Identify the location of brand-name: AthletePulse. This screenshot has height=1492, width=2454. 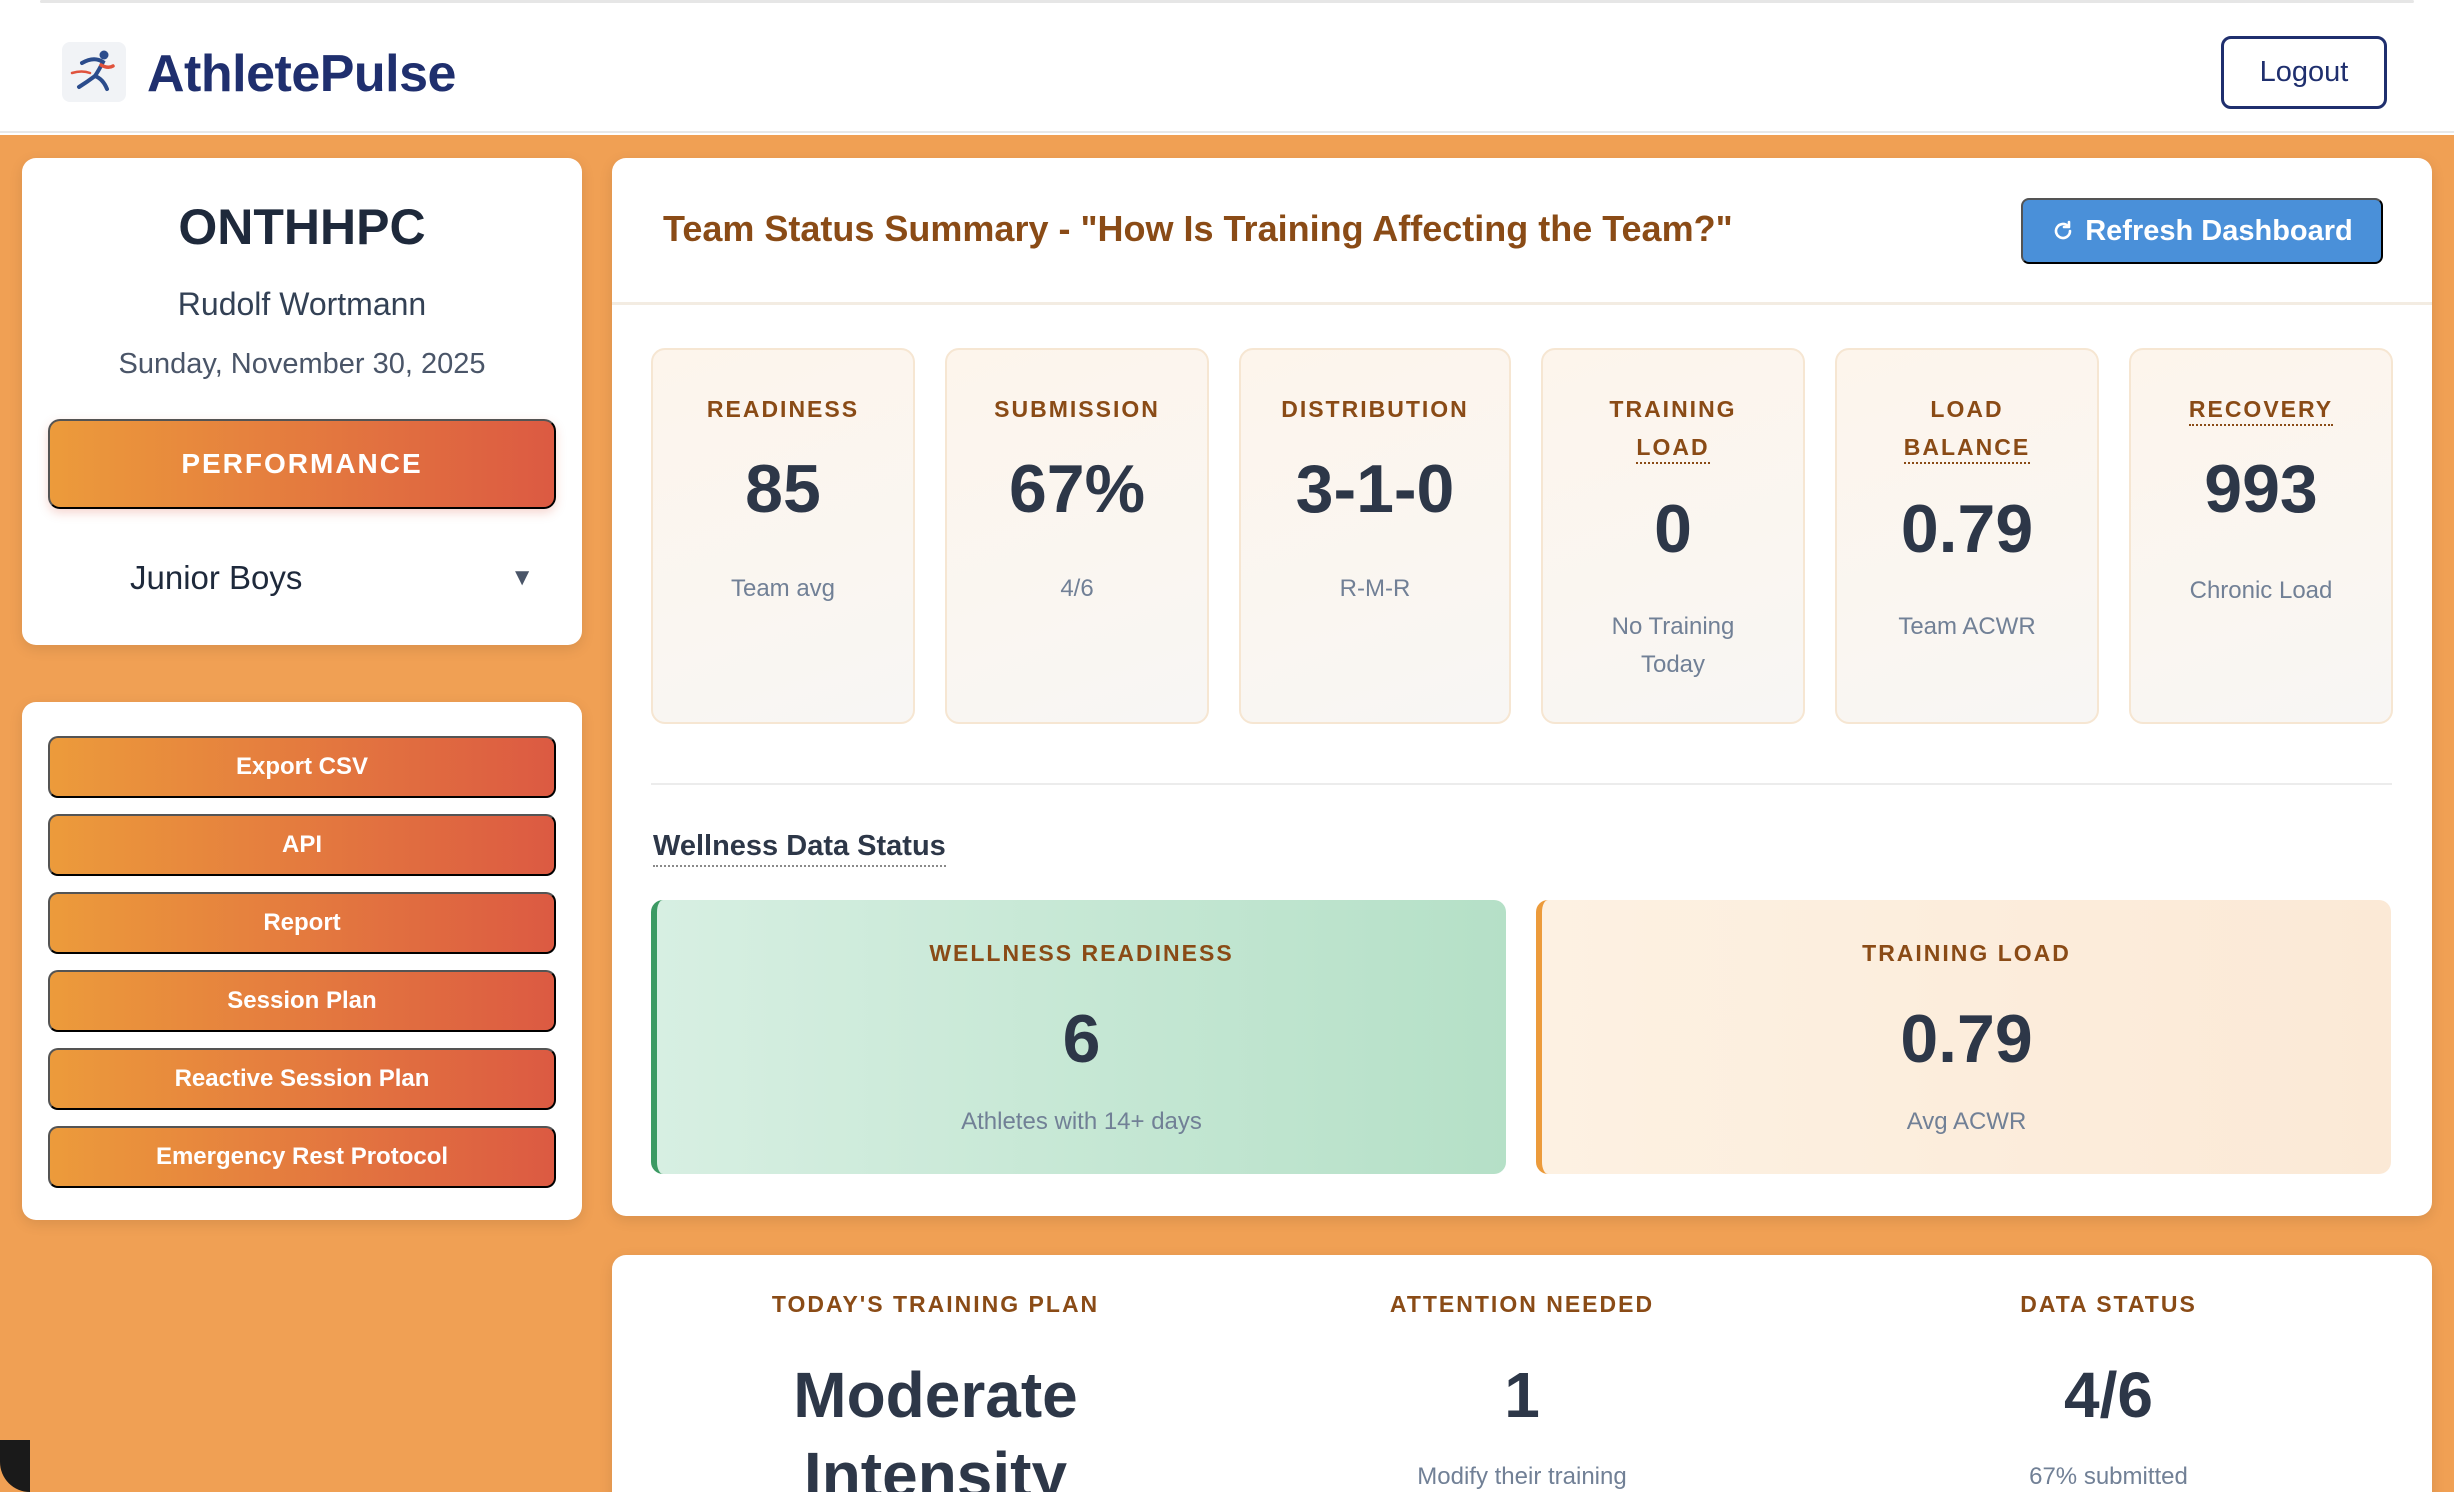
(301, 74).